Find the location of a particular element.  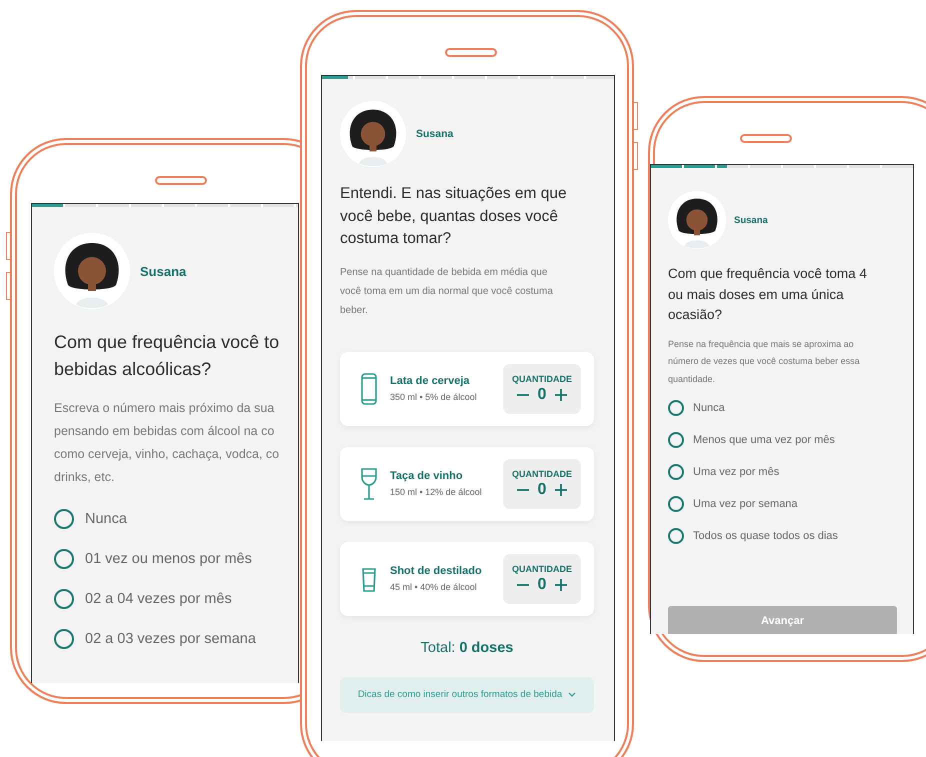

can-icon is located at coordinates (369, 388).